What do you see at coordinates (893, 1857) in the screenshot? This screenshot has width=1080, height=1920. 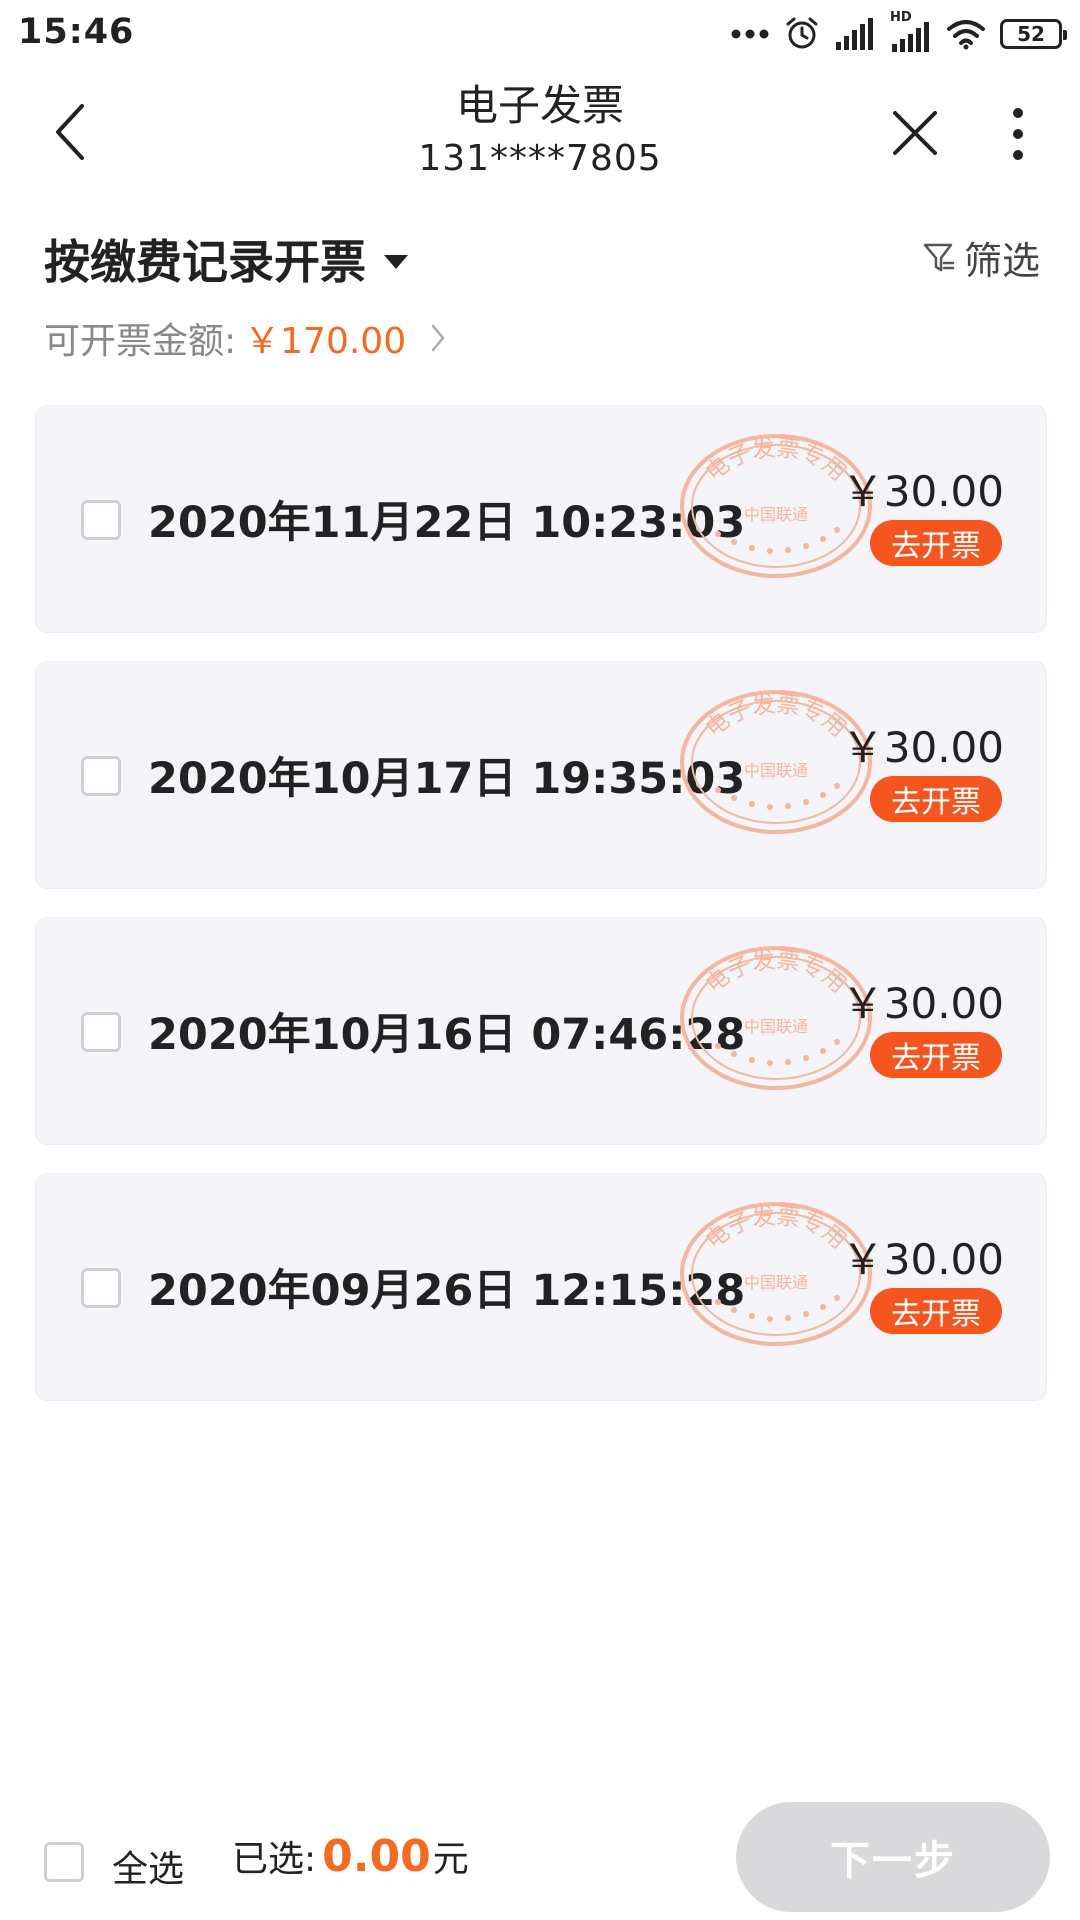 I see `next-step-button: 下一步` at bounding box center [893, 1857].